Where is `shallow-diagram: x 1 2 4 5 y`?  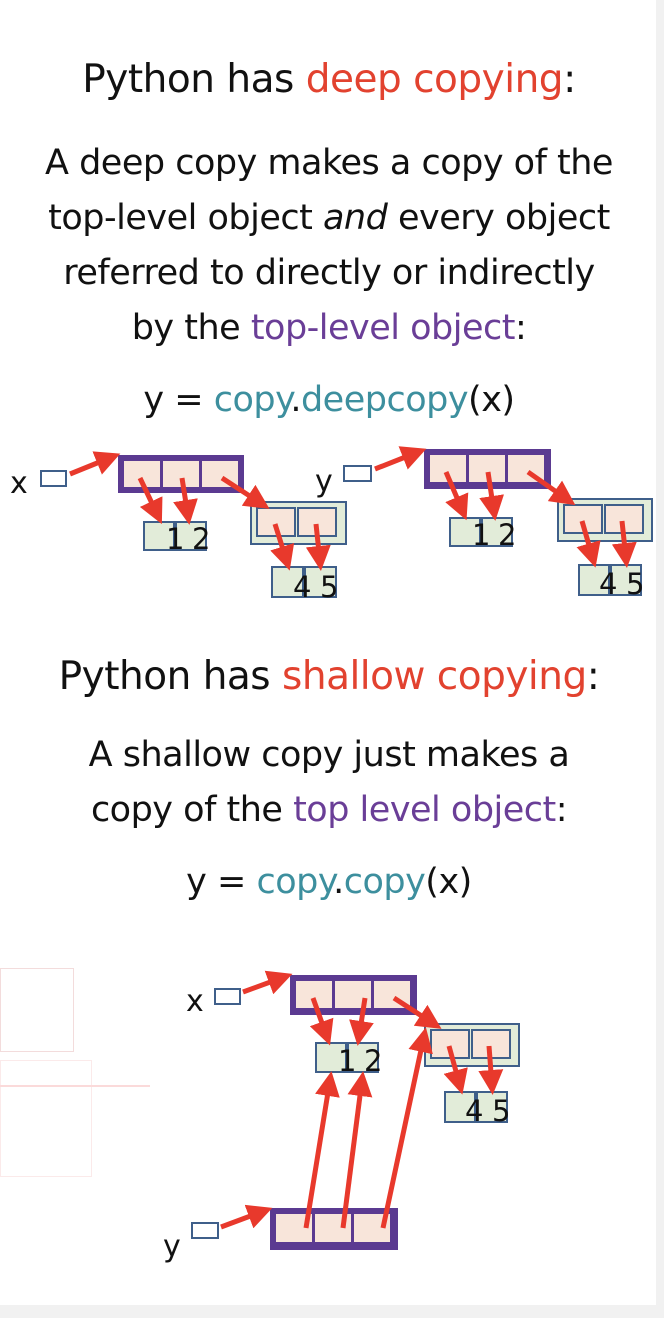 shallow-diagram: x 1 2 4 5 y is located at coordinates (341, 1117).